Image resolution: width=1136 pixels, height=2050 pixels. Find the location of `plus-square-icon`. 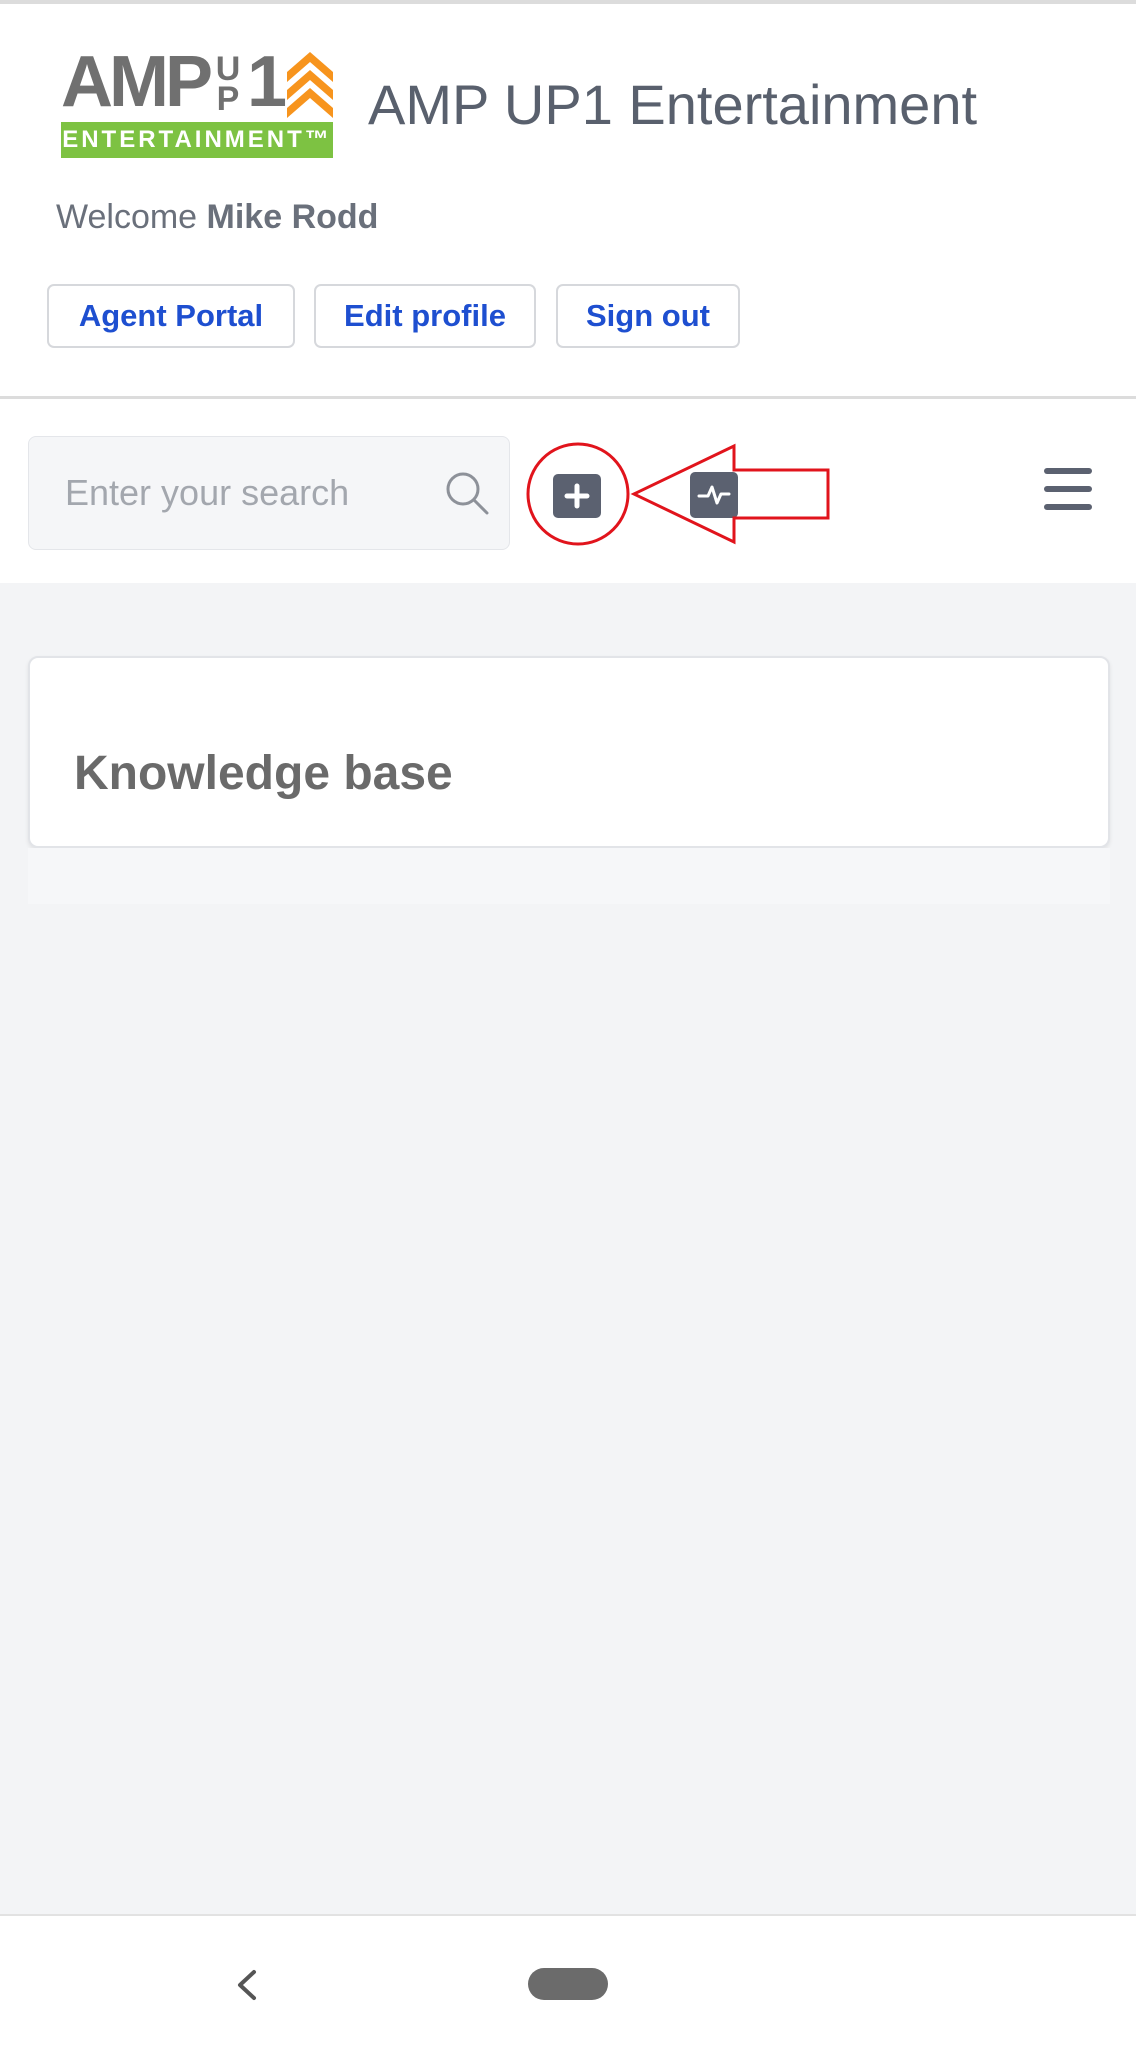

plus-square-icon is located at coordinates (577, 496).